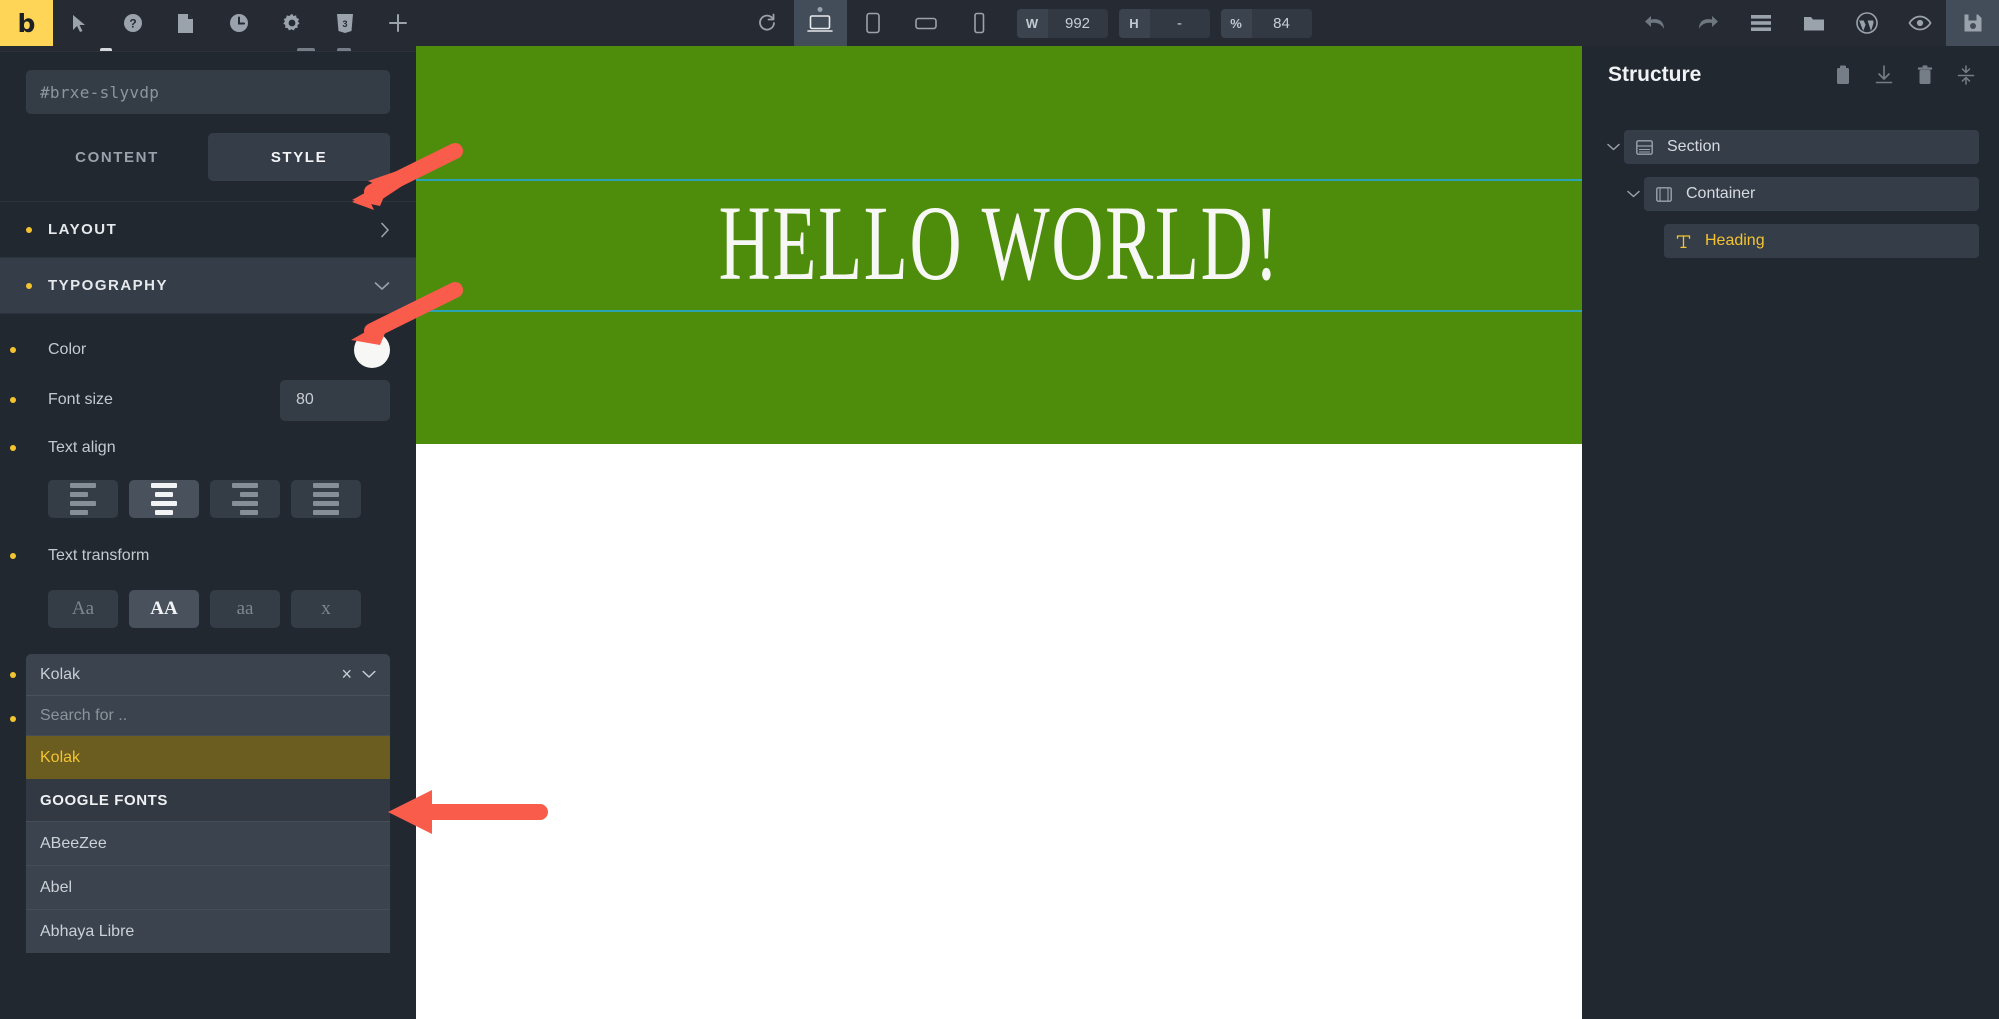 Image resolution: width=1999 pixels, height=1019 pixels. What do you see at coordinates (117, 157) in the screenshot?
I see `tab-content: CONTENT` at bounding box center [117, 157].